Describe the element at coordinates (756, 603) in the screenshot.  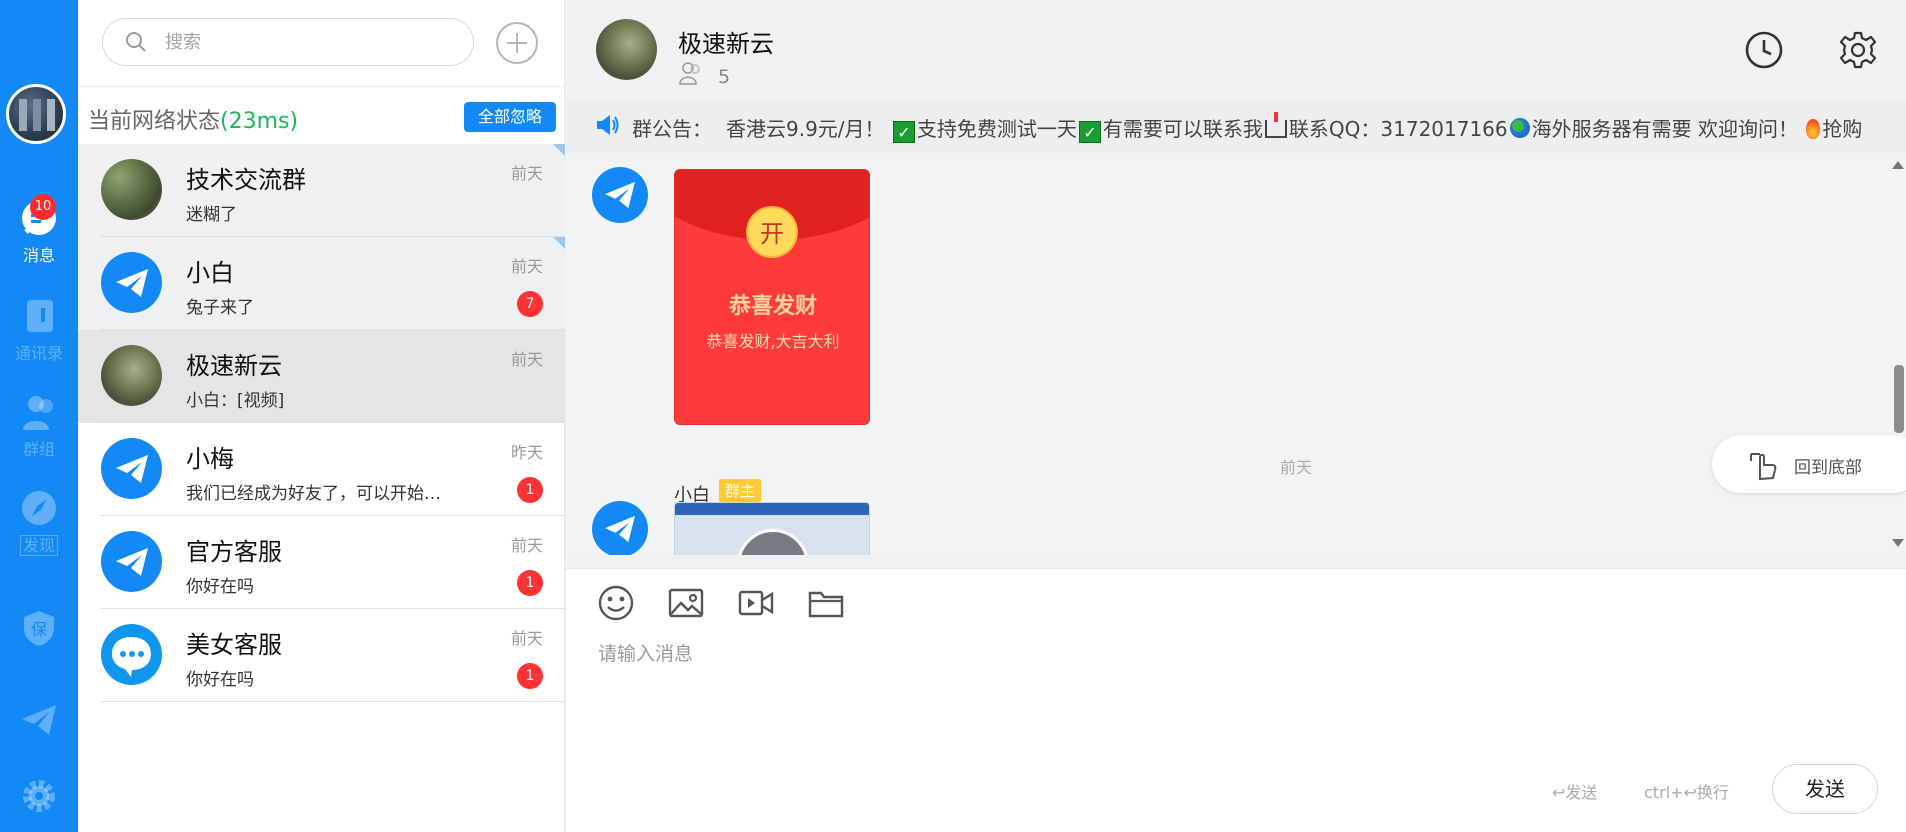
I see `video-camera-icon` at that location.